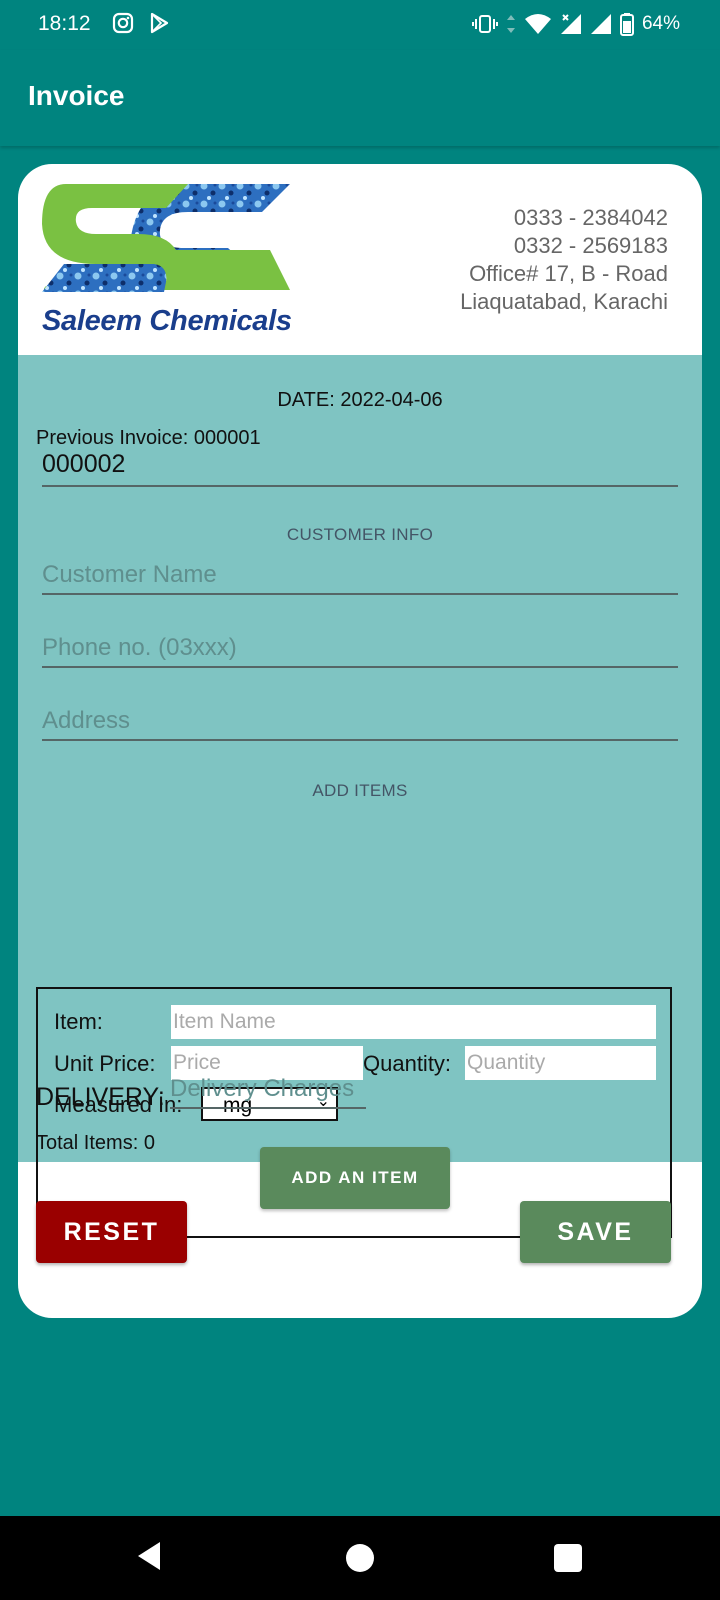 The image size is (720, 1600). What do you see at coordinates (564, 301) in the screenshot?
I see `contact-city: Liaquatabad, Karachi` at bounding box center [564, 301].